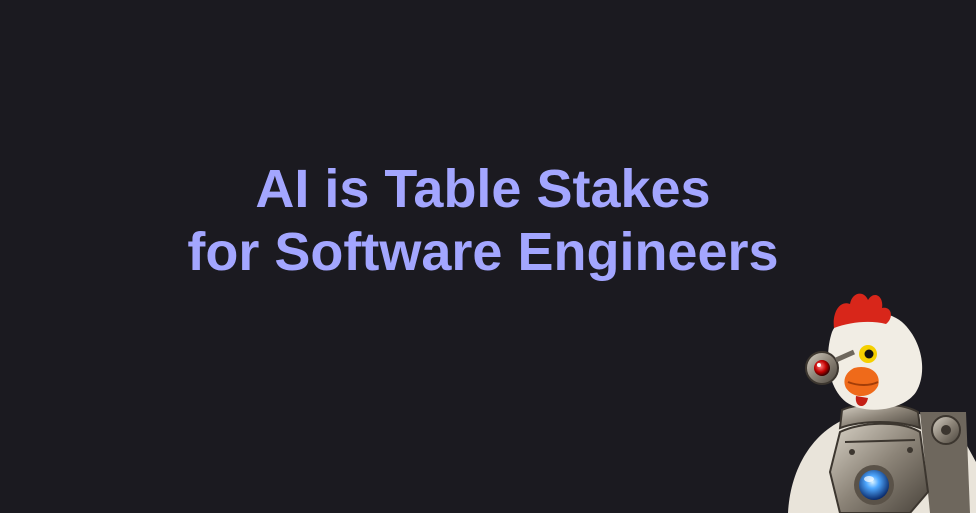  Describe the element at coordinates (483, 252) in the screenshot. I see `headline-line-2: for Software Engineers` at that location.